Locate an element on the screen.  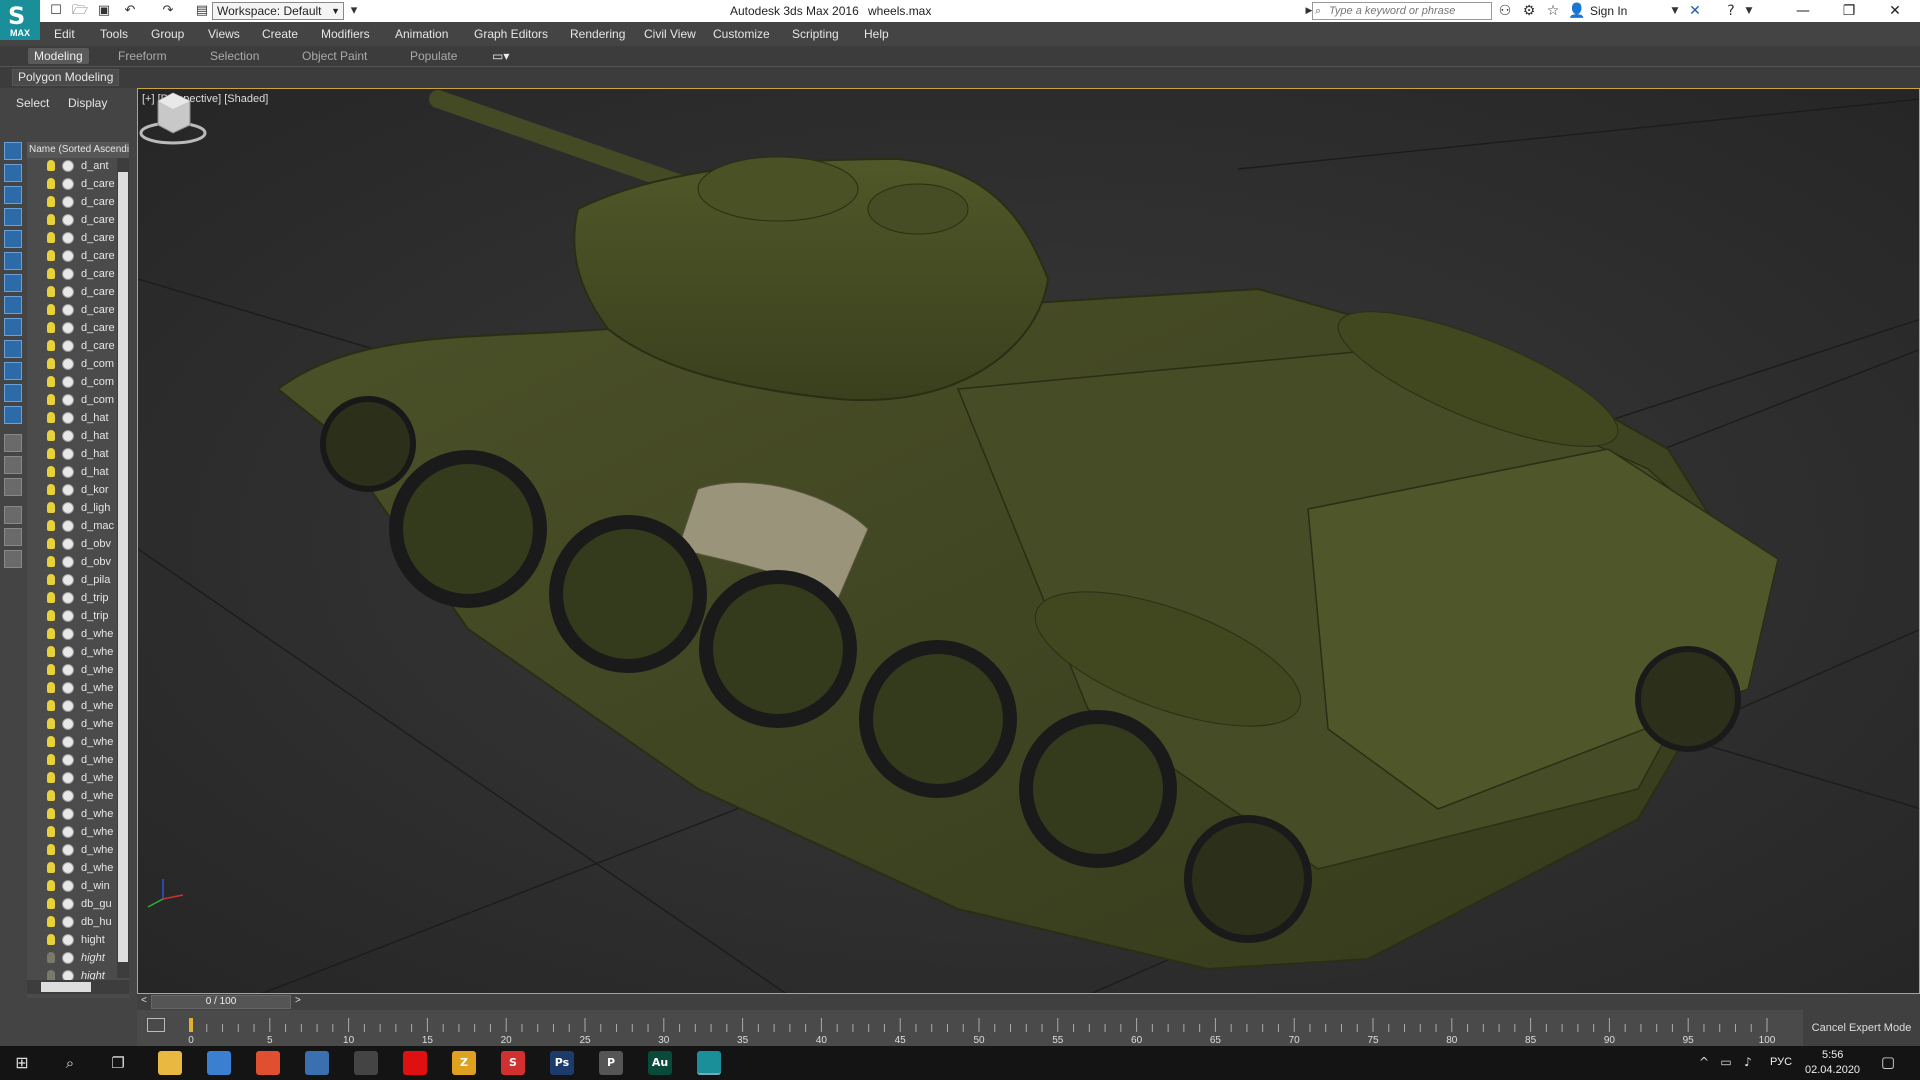
redo-icon: ↷ is located at coordinates (168, 11).